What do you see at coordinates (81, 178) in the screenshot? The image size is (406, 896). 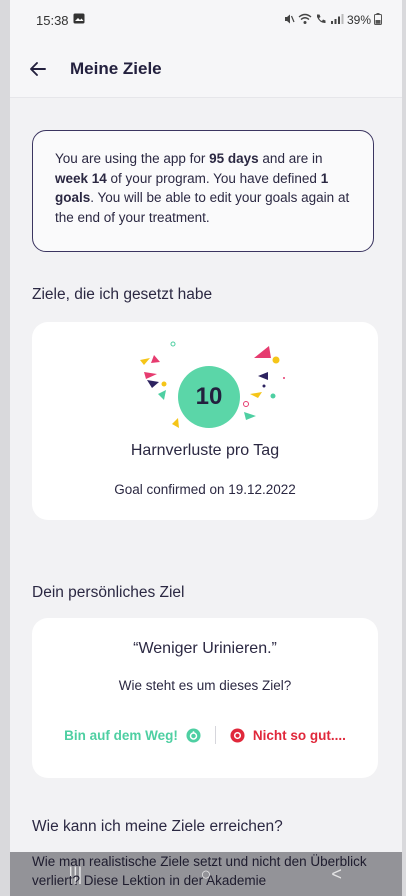 I see `info-week: week 14` at bounding box center [81, 178].